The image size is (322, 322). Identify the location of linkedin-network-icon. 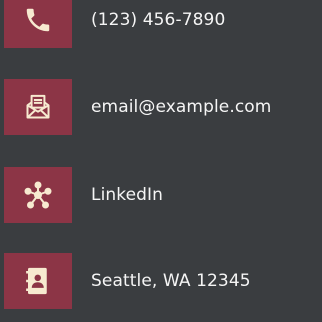
(38, 195).